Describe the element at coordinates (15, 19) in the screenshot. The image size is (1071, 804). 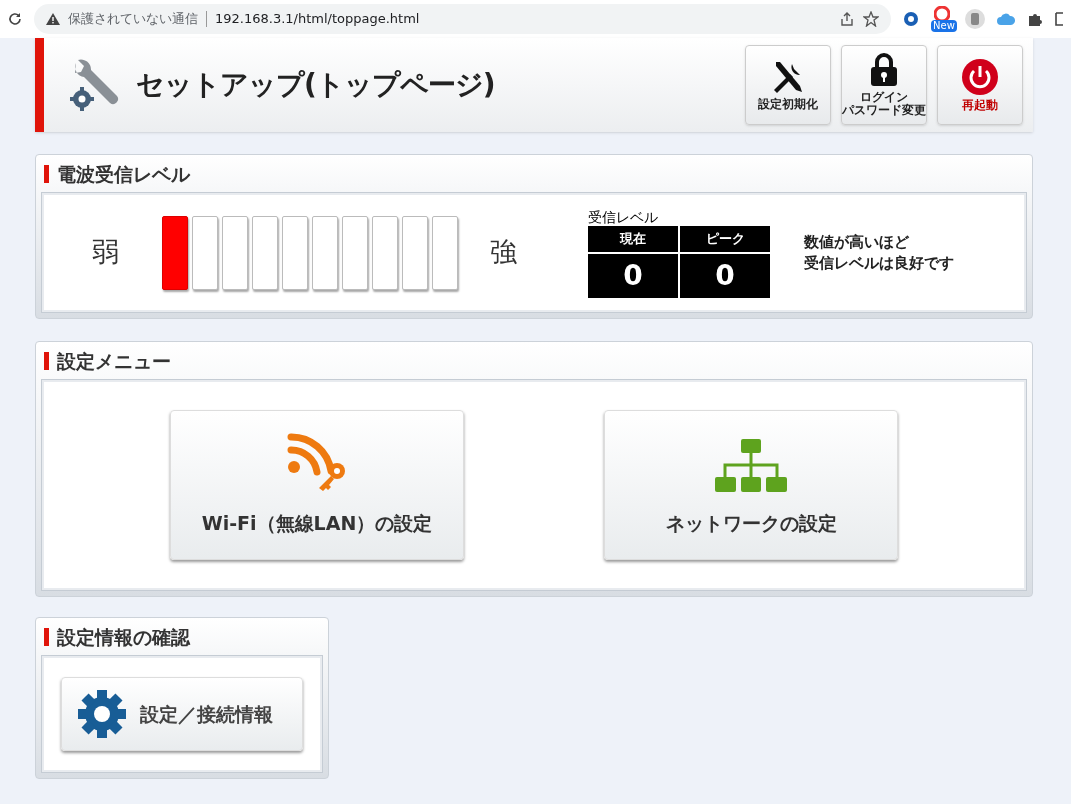
I see `reload-icon` at that location.